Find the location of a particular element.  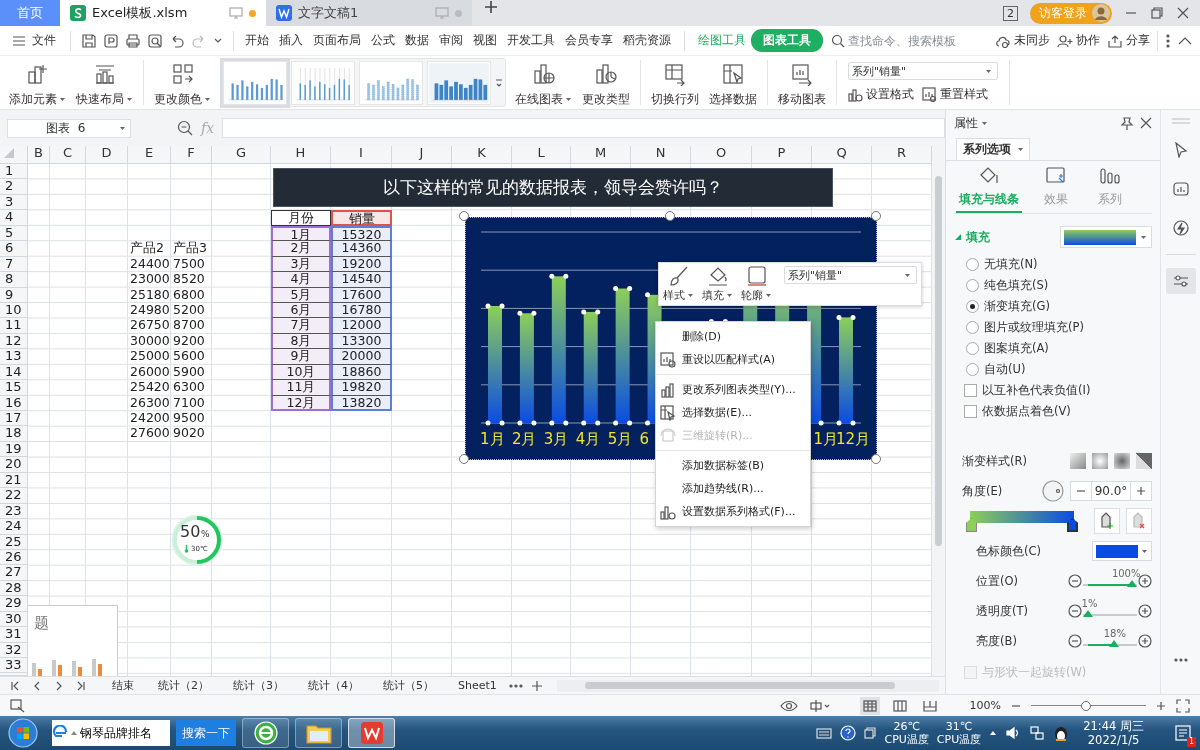

ribbon-button: 在线图表 is located at coordinates (543, 82).